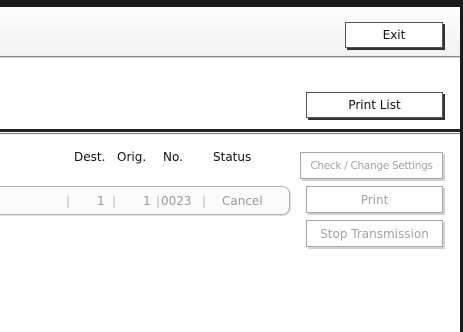 This screenshot has height=332, width=463. What do you see at coordinates (176, 201) in the screenshot?
I see `job-number-value: 0023` at bounding box center [176, 201].